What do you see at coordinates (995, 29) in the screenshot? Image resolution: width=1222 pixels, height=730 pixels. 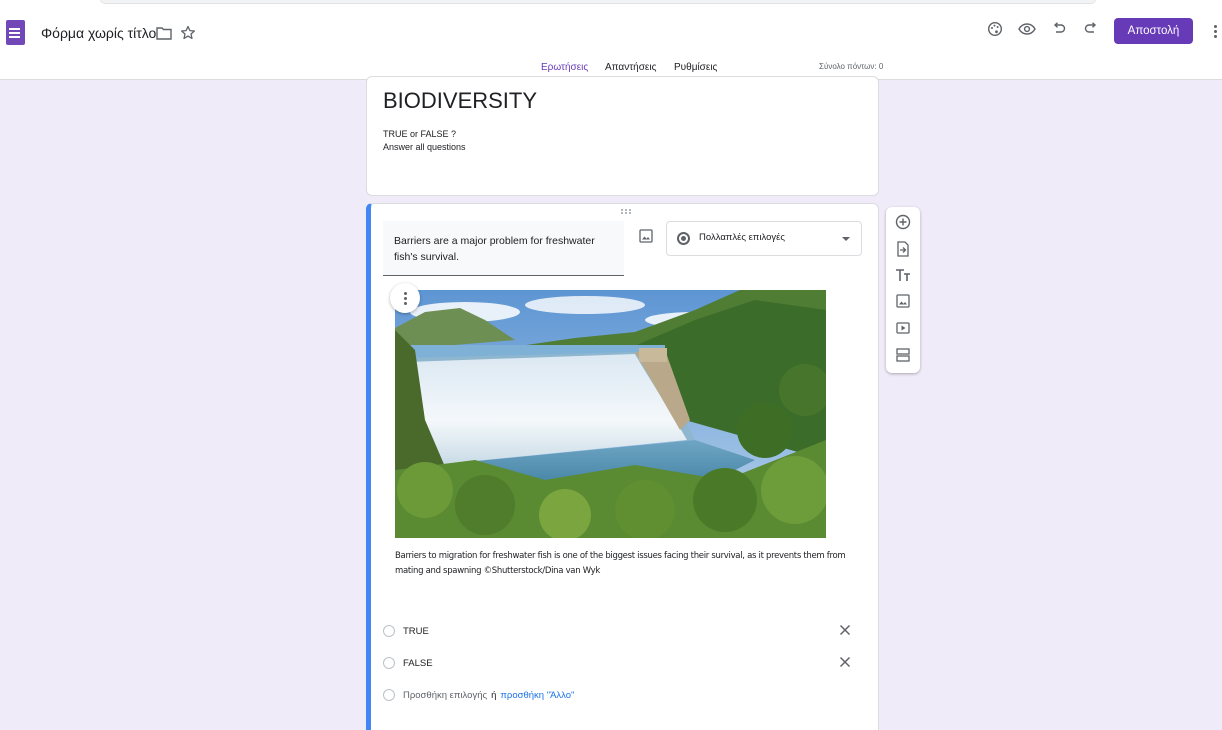 I see `palette-icon` at bounding box center [995, 29].